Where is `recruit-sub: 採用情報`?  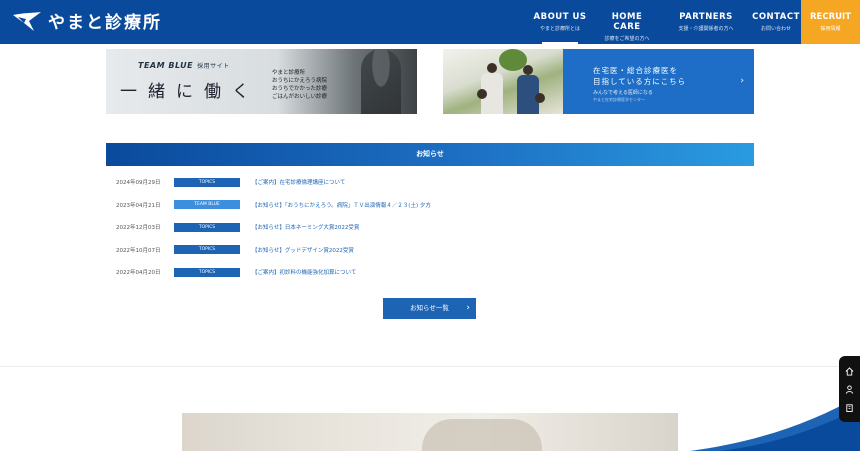
recruit-sub: 採用情報 is located at coordinates (830, 29).